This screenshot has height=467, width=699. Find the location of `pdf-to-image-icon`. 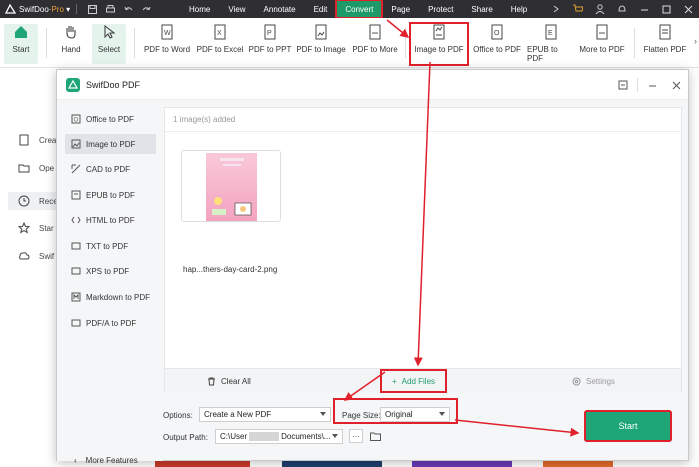

pdf-to-image-icon is located at coordinates (321, 32).